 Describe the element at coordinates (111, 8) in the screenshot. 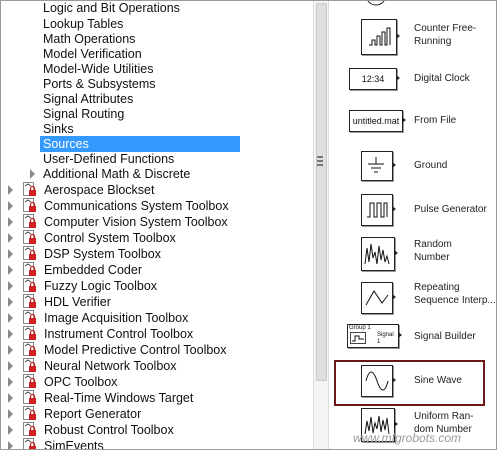

I see `tree-item-label: Logic and Bit Operations` at that location.